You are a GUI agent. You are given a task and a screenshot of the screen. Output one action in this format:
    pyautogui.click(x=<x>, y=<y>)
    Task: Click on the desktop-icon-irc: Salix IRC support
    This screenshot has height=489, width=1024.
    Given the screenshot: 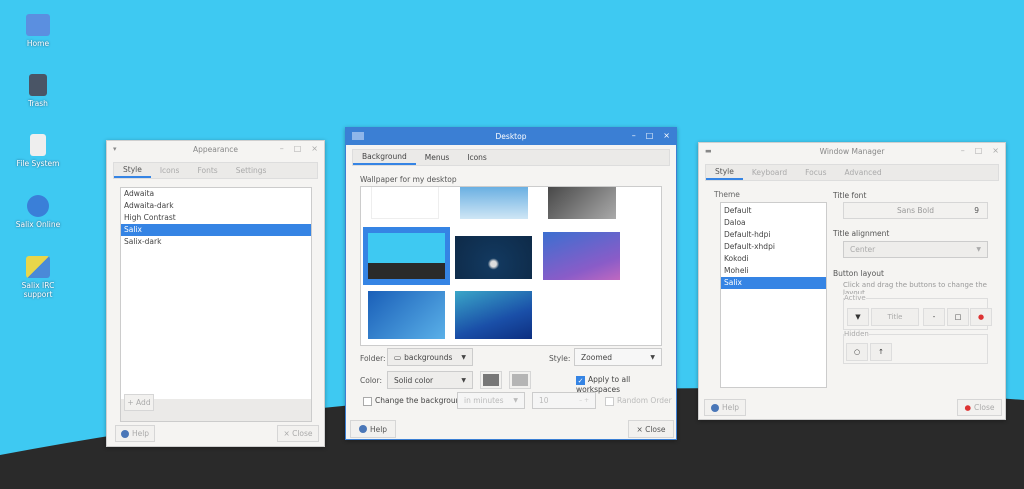 What is the action you would take?
    pyautogui.click(x=38, y=277)
    